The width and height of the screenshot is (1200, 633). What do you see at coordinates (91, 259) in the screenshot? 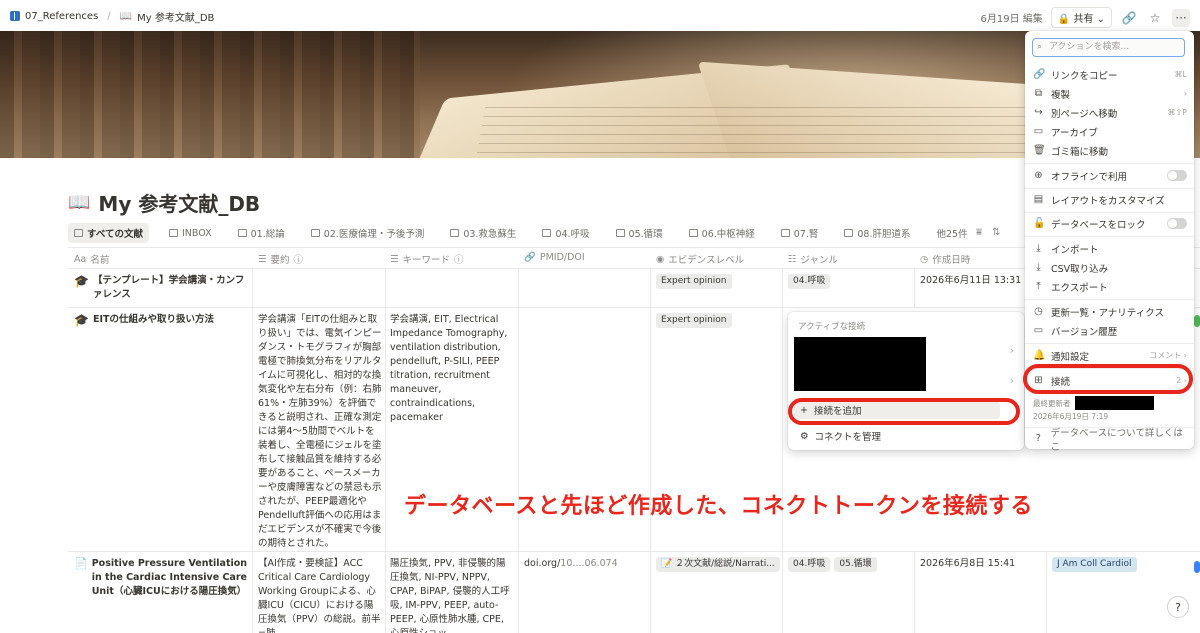
I see `column-name: Aa 名前` at bounding box center [91, 259].